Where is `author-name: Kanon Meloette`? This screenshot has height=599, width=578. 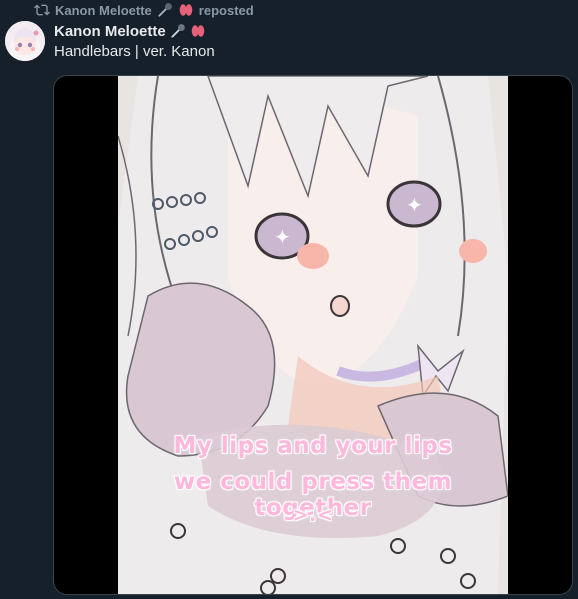
author-name: Kanon Meloette is located at coordinates (110, 31).